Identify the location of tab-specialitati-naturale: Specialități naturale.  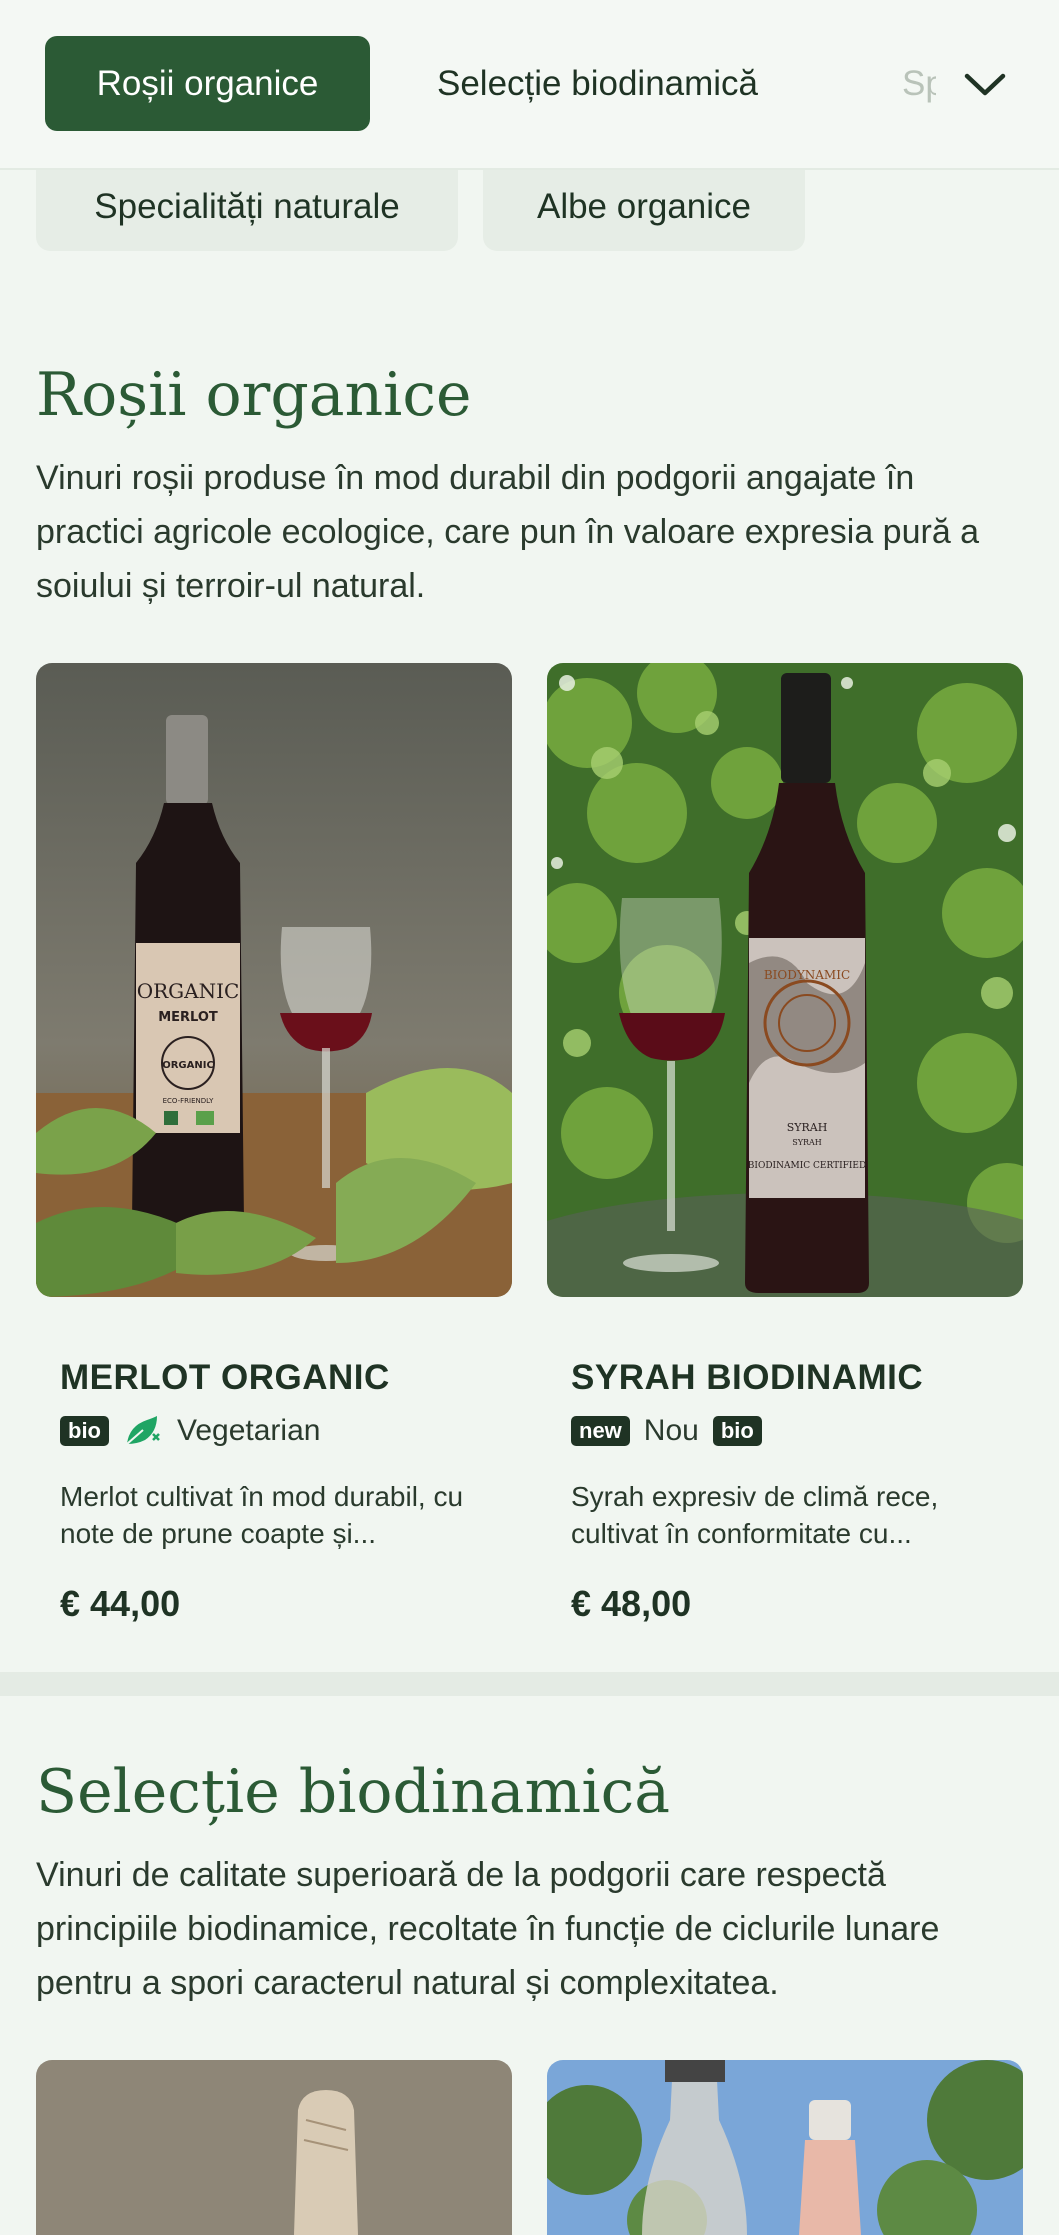
(247, 207).